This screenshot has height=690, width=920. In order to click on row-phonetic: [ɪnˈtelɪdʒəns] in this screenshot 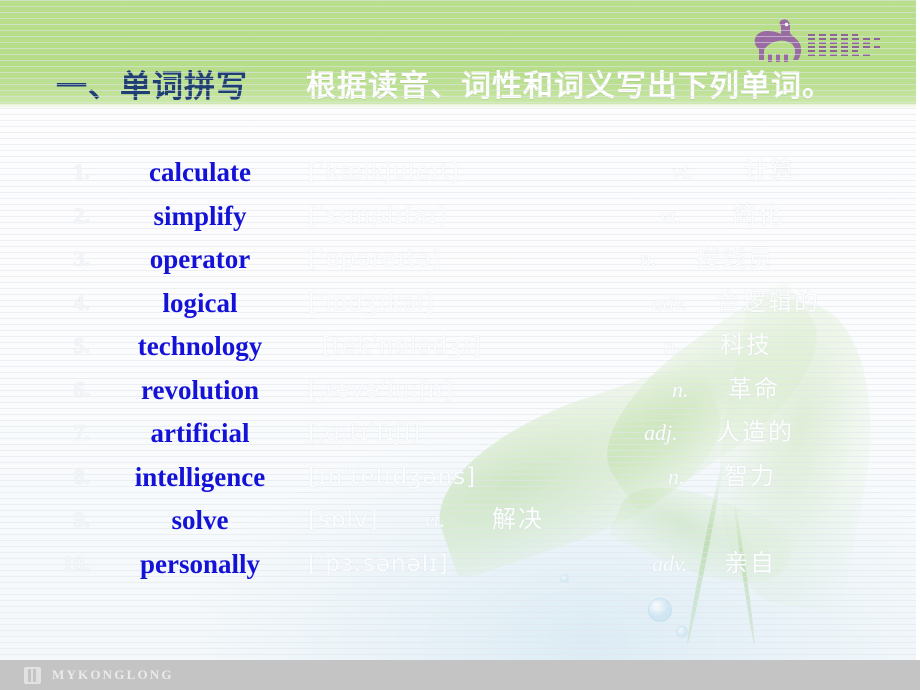, I will do `click(392, 476)`.